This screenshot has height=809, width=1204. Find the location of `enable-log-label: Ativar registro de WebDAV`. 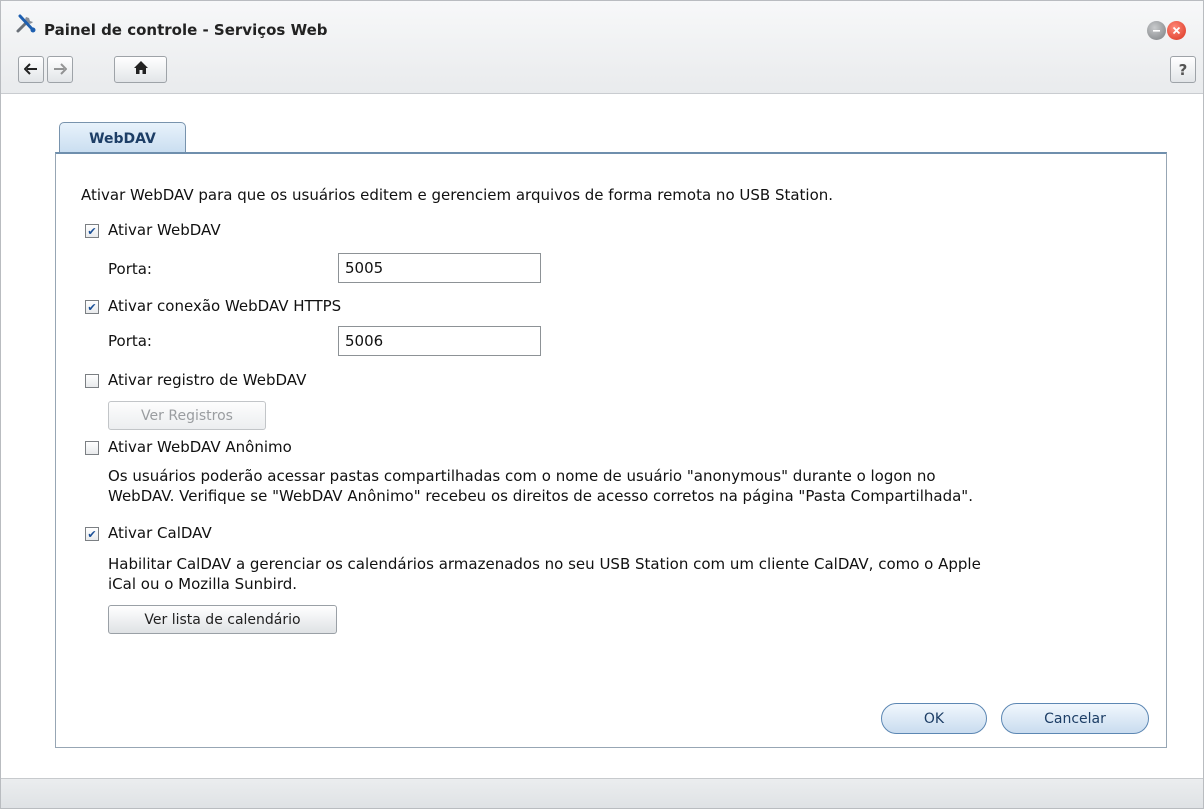

enable-log-label: Ativar registro de WebDAV is located at coordinates (207, 380).